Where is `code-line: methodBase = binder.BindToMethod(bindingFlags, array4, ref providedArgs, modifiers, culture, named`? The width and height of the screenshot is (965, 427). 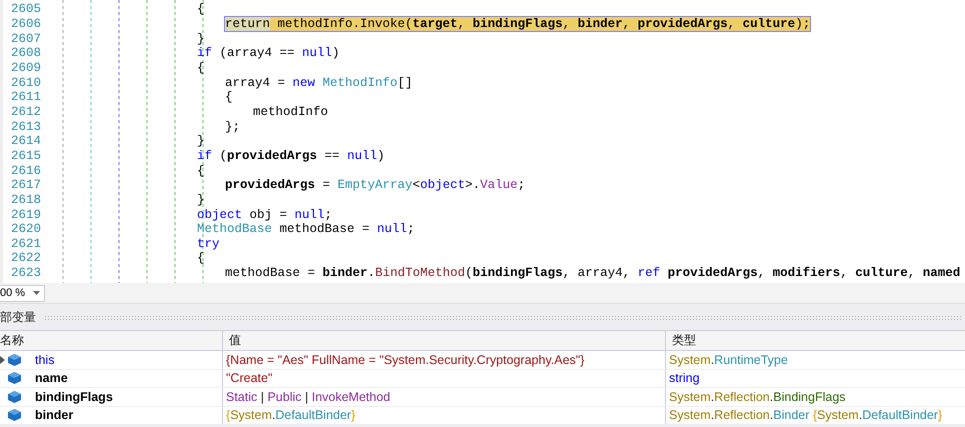 code-line: methodBase = binder.BindToMethod(bindingFlags, array4, ref providedArgs, modifiers, culture, named is located at coordinates (592, 273).